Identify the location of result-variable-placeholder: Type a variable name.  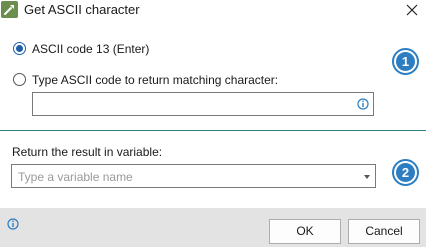
(75, 177).